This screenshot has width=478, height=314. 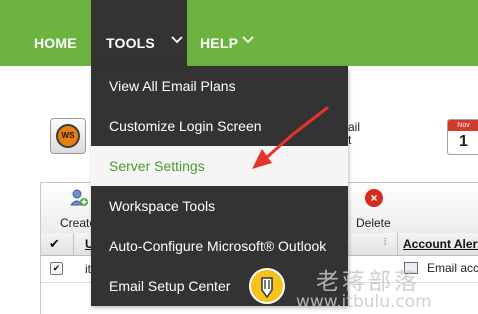 I want to click on row-checkbox: ✔, so click(x=56, y=268).